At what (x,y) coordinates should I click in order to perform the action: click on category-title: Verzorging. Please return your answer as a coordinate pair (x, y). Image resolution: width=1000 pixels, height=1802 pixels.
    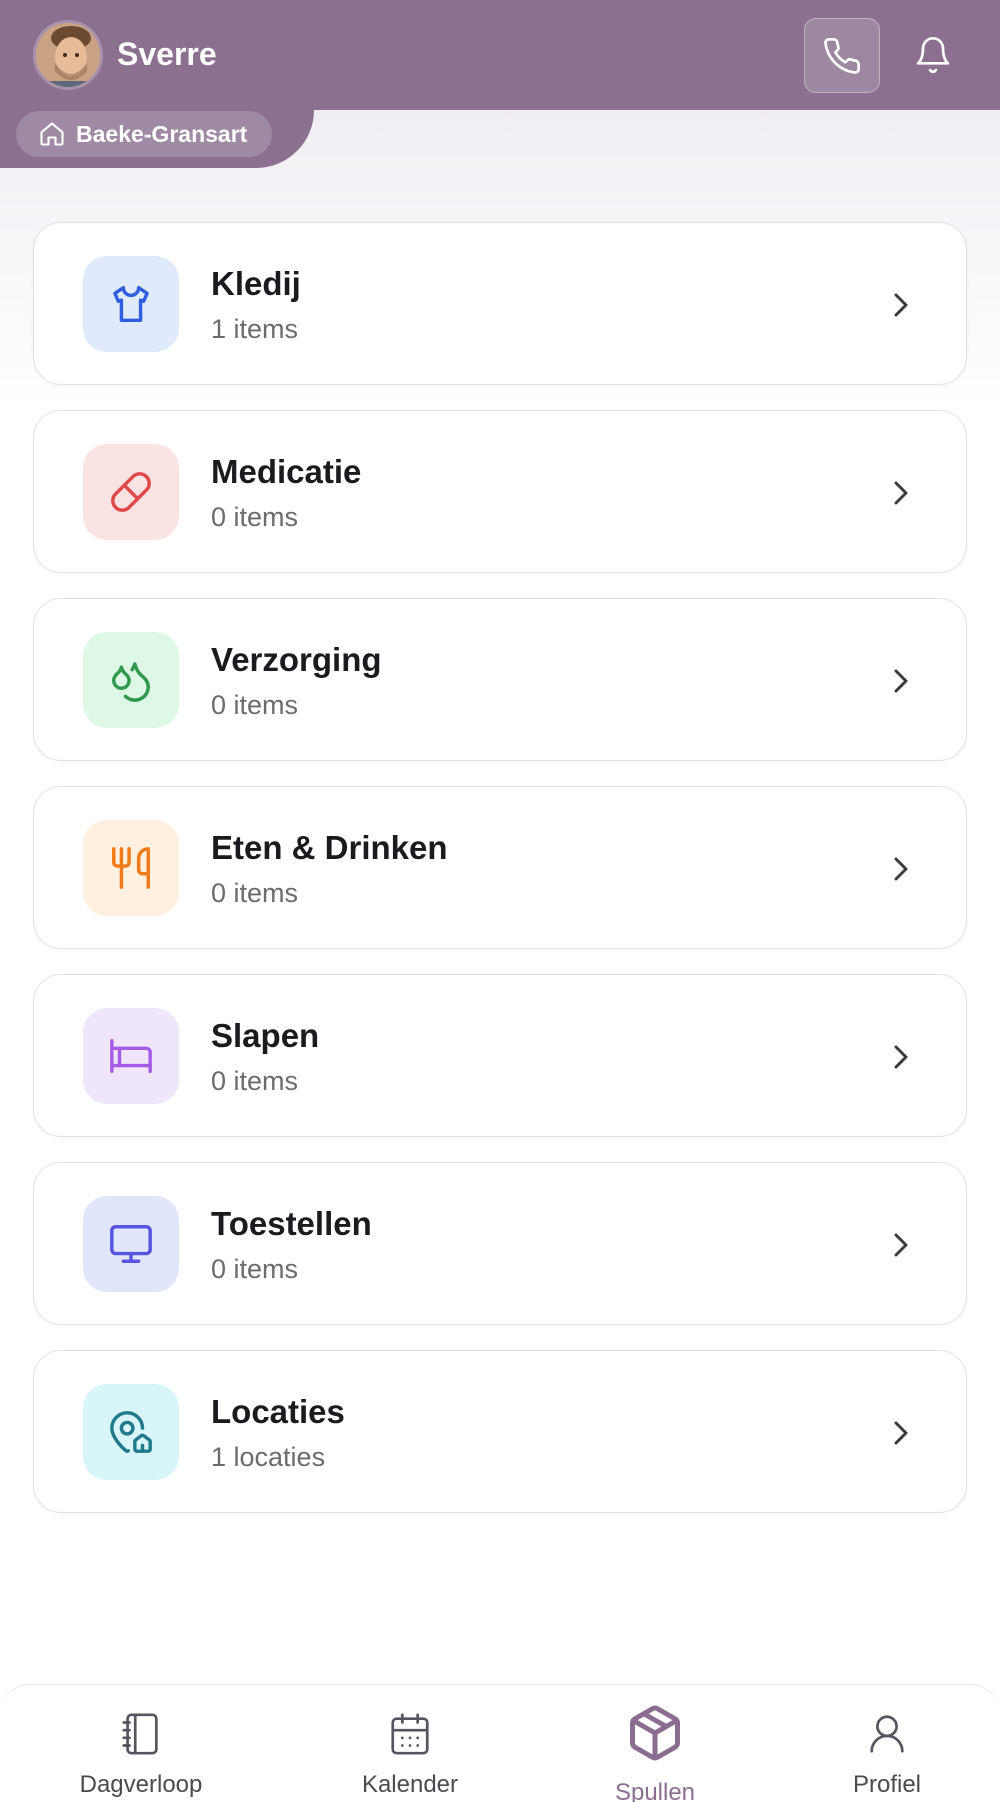
    Looking at the image, I should click on (296, 659).